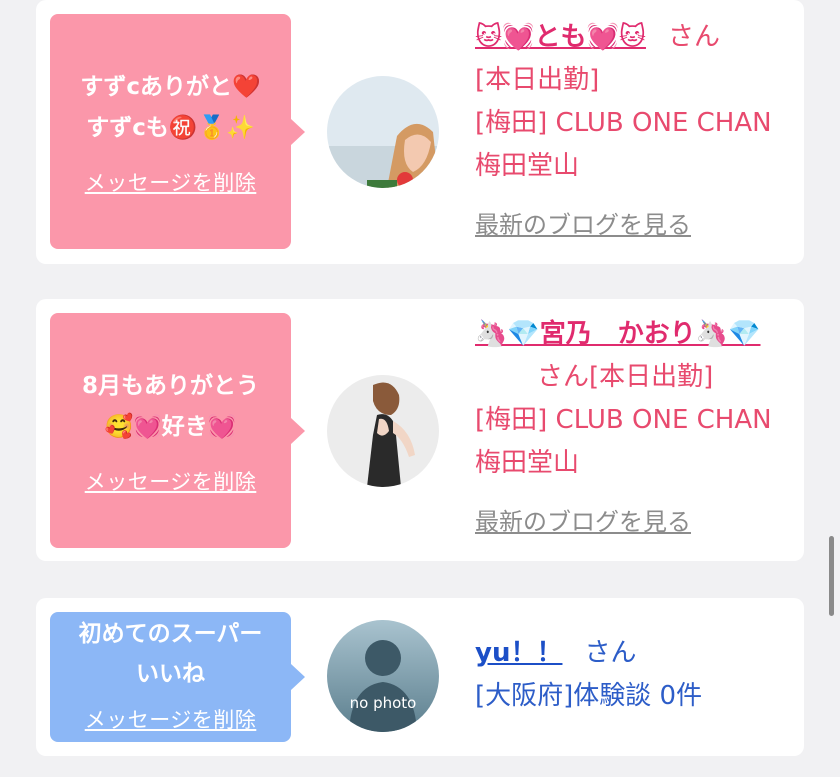 Image resolution: width=840 pixels, height=777 pixels. I want to click on message-text: すずcありがと❤️ すずcも㊗️🥇✨, so click(170, 107).